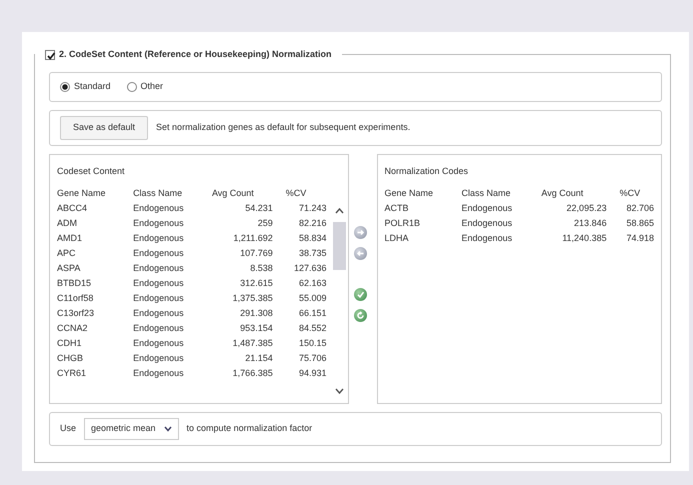 The image size is (693, 485). Describe the element at coordinates (283, 127) in the screenshot. I see `description-text: Set normalization genes as default for subsequent experiments.` at that location.